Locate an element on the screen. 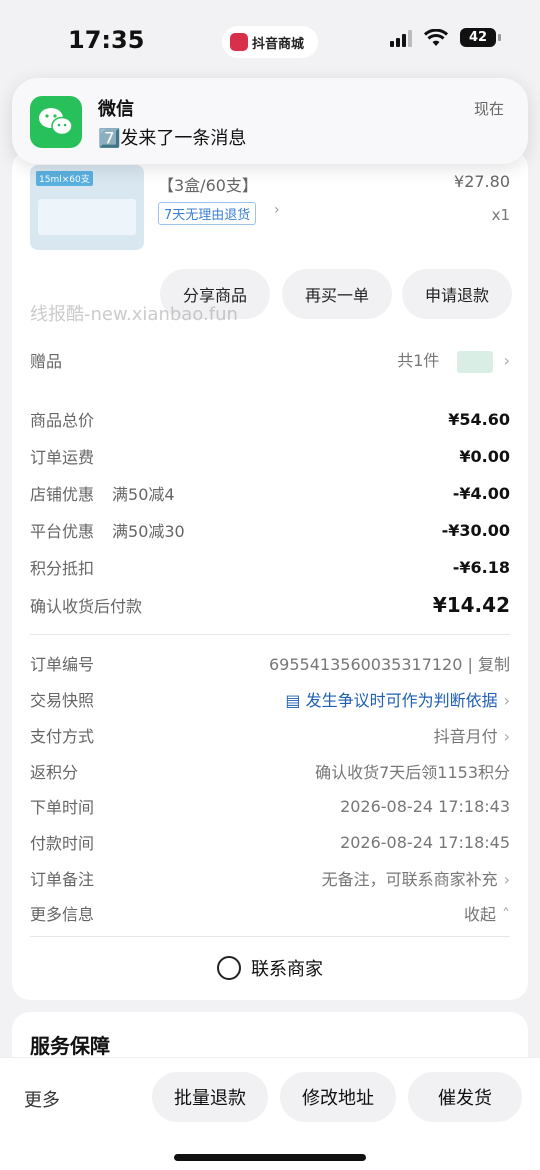 Image resolution: width=540 pixels, height=1170 pixels. product-spec: 【3盒/60支】 is located at coordinates (208, 185).